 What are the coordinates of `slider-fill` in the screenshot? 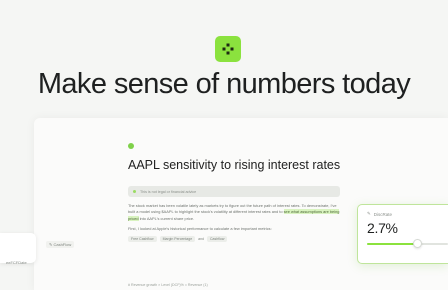 It's located at (392, 244).